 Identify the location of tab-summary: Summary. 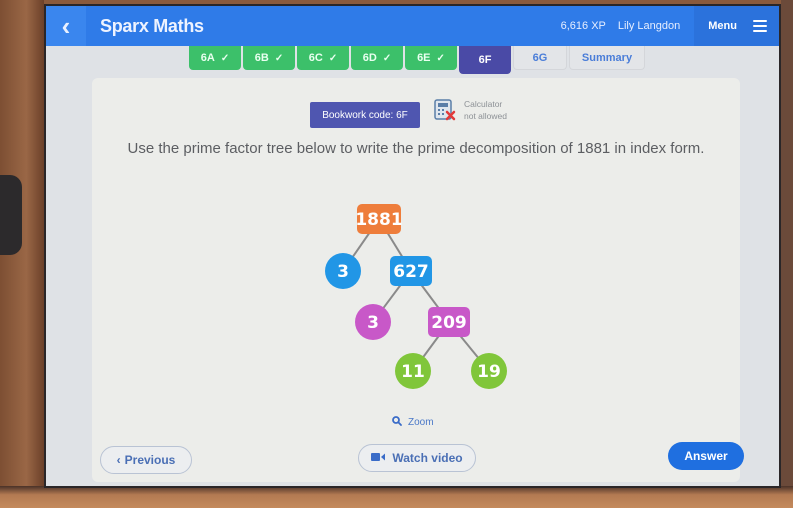
(607, 58).